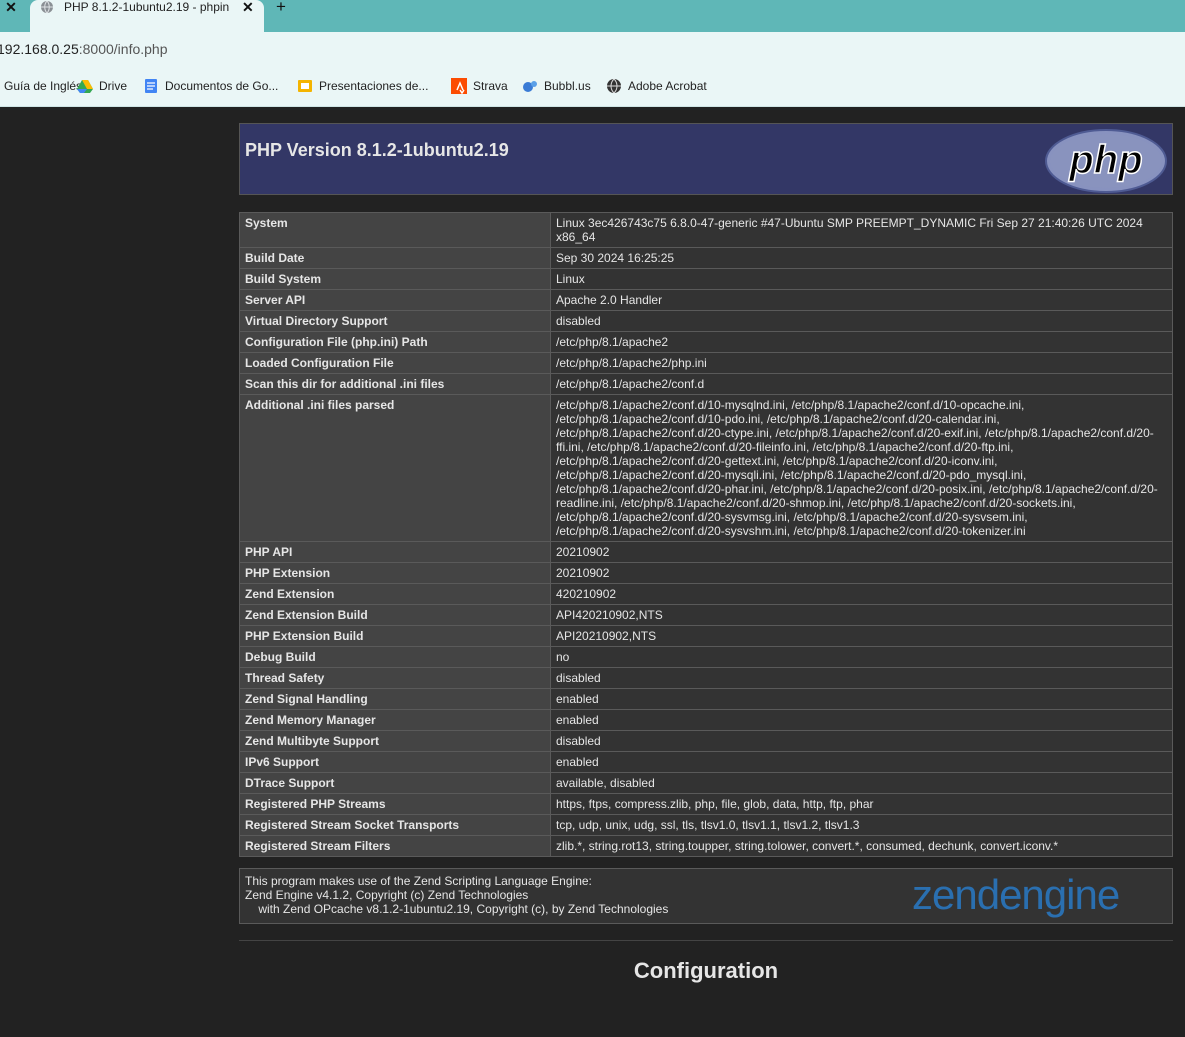 Image resolution: width=1185 pixels, height=1037 pixels. I want to click on table-row: Zend Memory Manager enabled, so click(706, 720).